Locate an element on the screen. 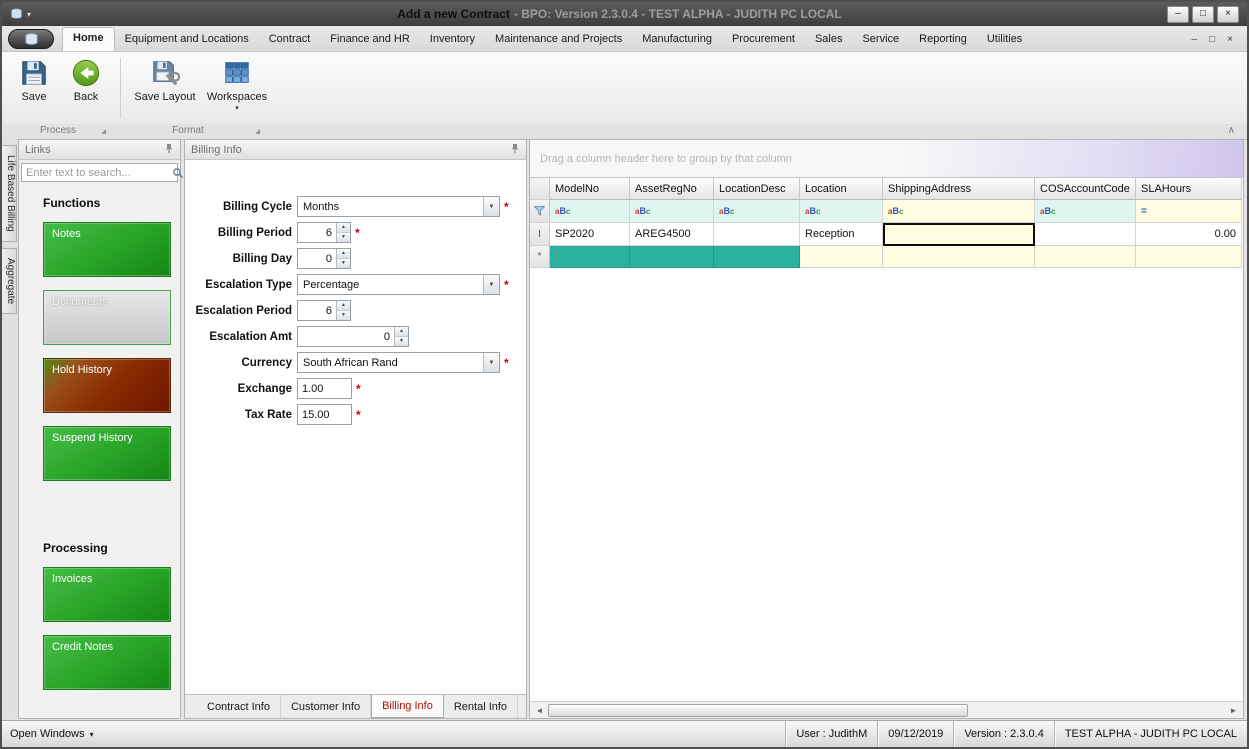 The height and width of the screenshot is (749, 1249). open-windows-button: Open Windows ▾ is located at coordinates (48, 734).